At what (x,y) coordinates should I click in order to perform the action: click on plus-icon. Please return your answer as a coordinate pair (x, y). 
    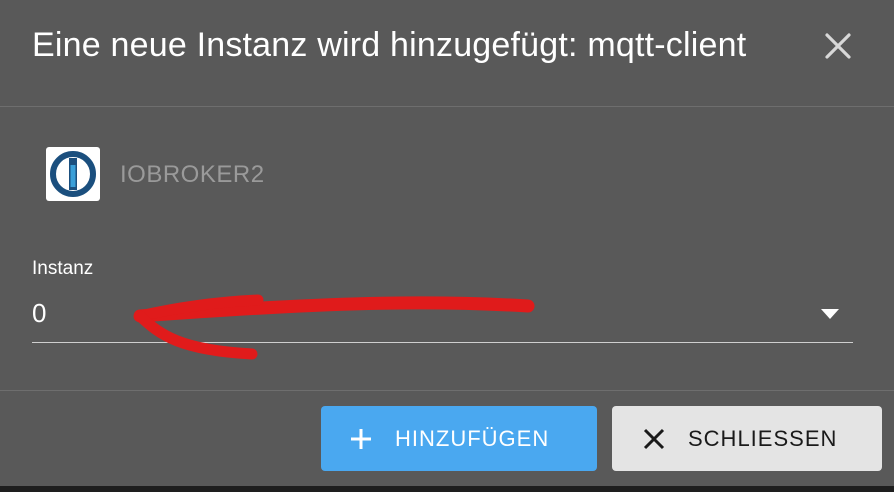
    Looking at the image, I should click on (361, 438).